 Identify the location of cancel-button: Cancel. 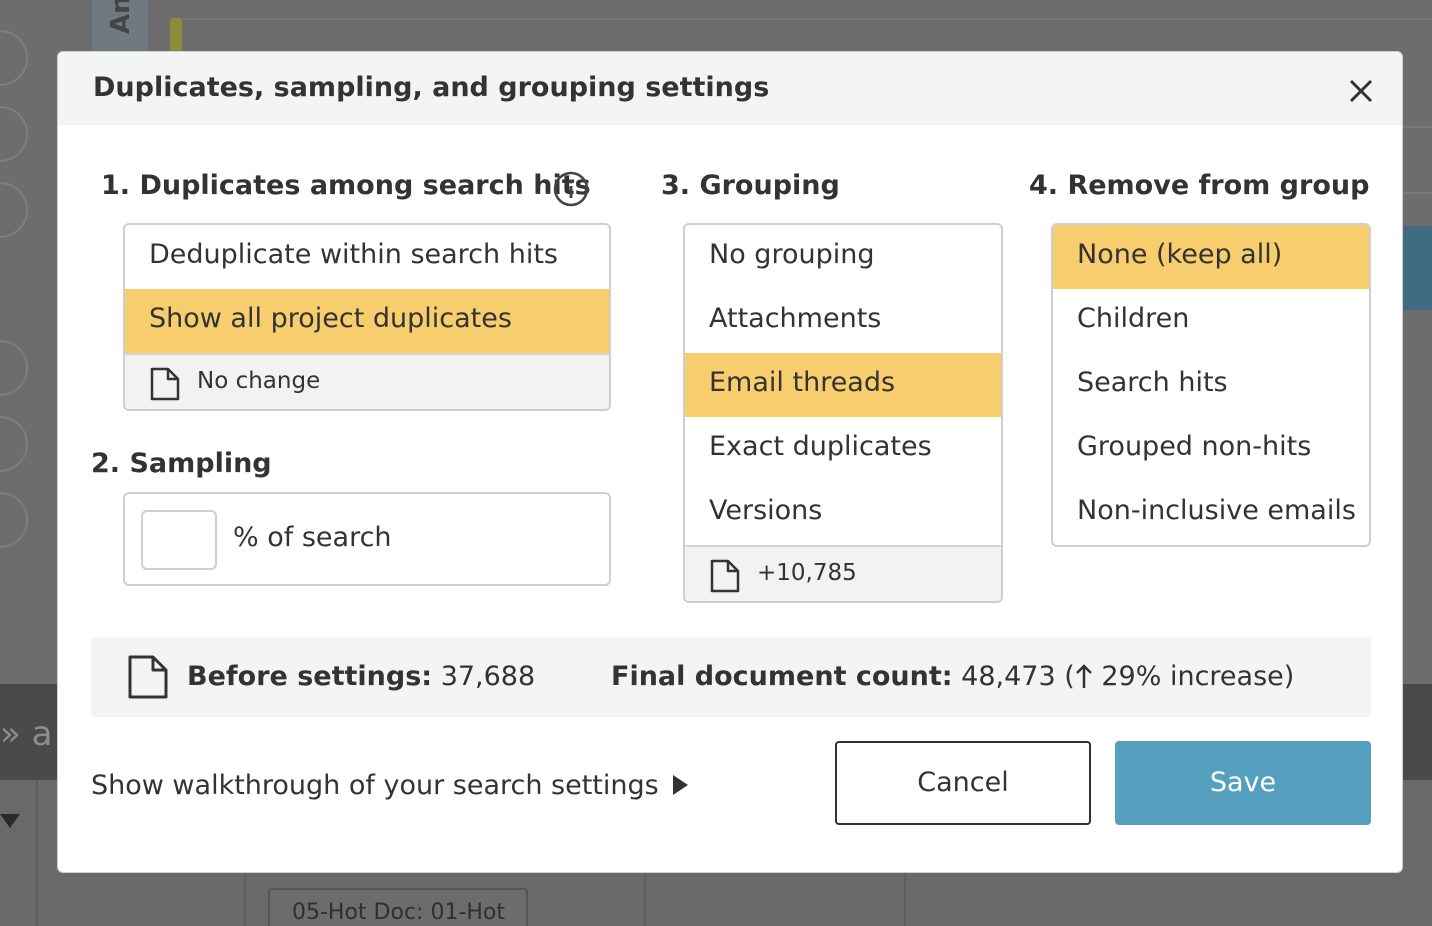
(963, 783).